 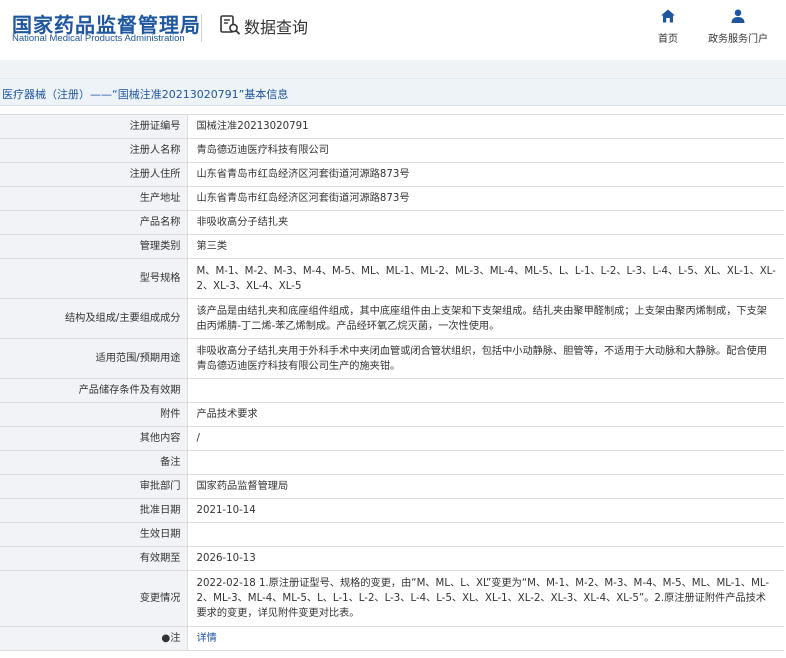 I want to click on field-label: 产品储存条件及有效期, so click(x=94, y=390).